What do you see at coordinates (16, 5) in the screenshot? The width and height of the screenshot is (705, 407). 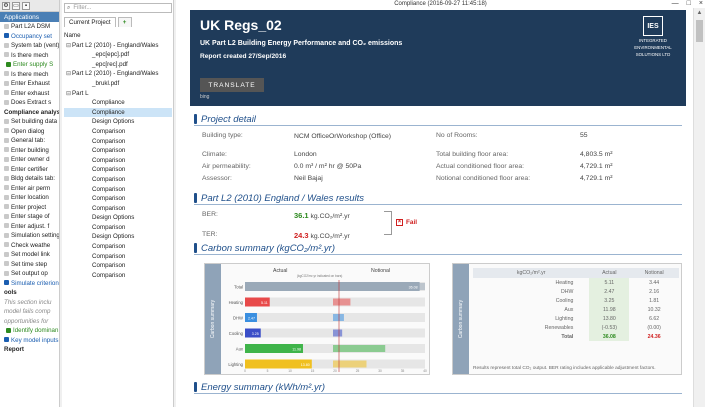 I see `folder-icon: ▭` at bounding box center [16, 5].